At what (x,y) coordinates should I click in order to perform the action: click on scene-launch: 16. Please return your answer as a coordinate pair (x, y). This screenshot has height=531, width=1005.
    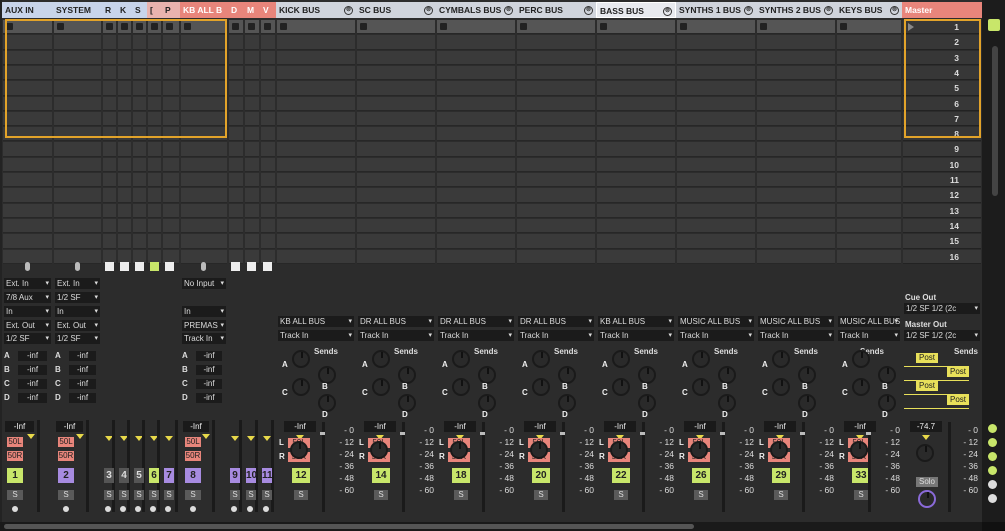
    Looking at the image, I should click on (942, 256).